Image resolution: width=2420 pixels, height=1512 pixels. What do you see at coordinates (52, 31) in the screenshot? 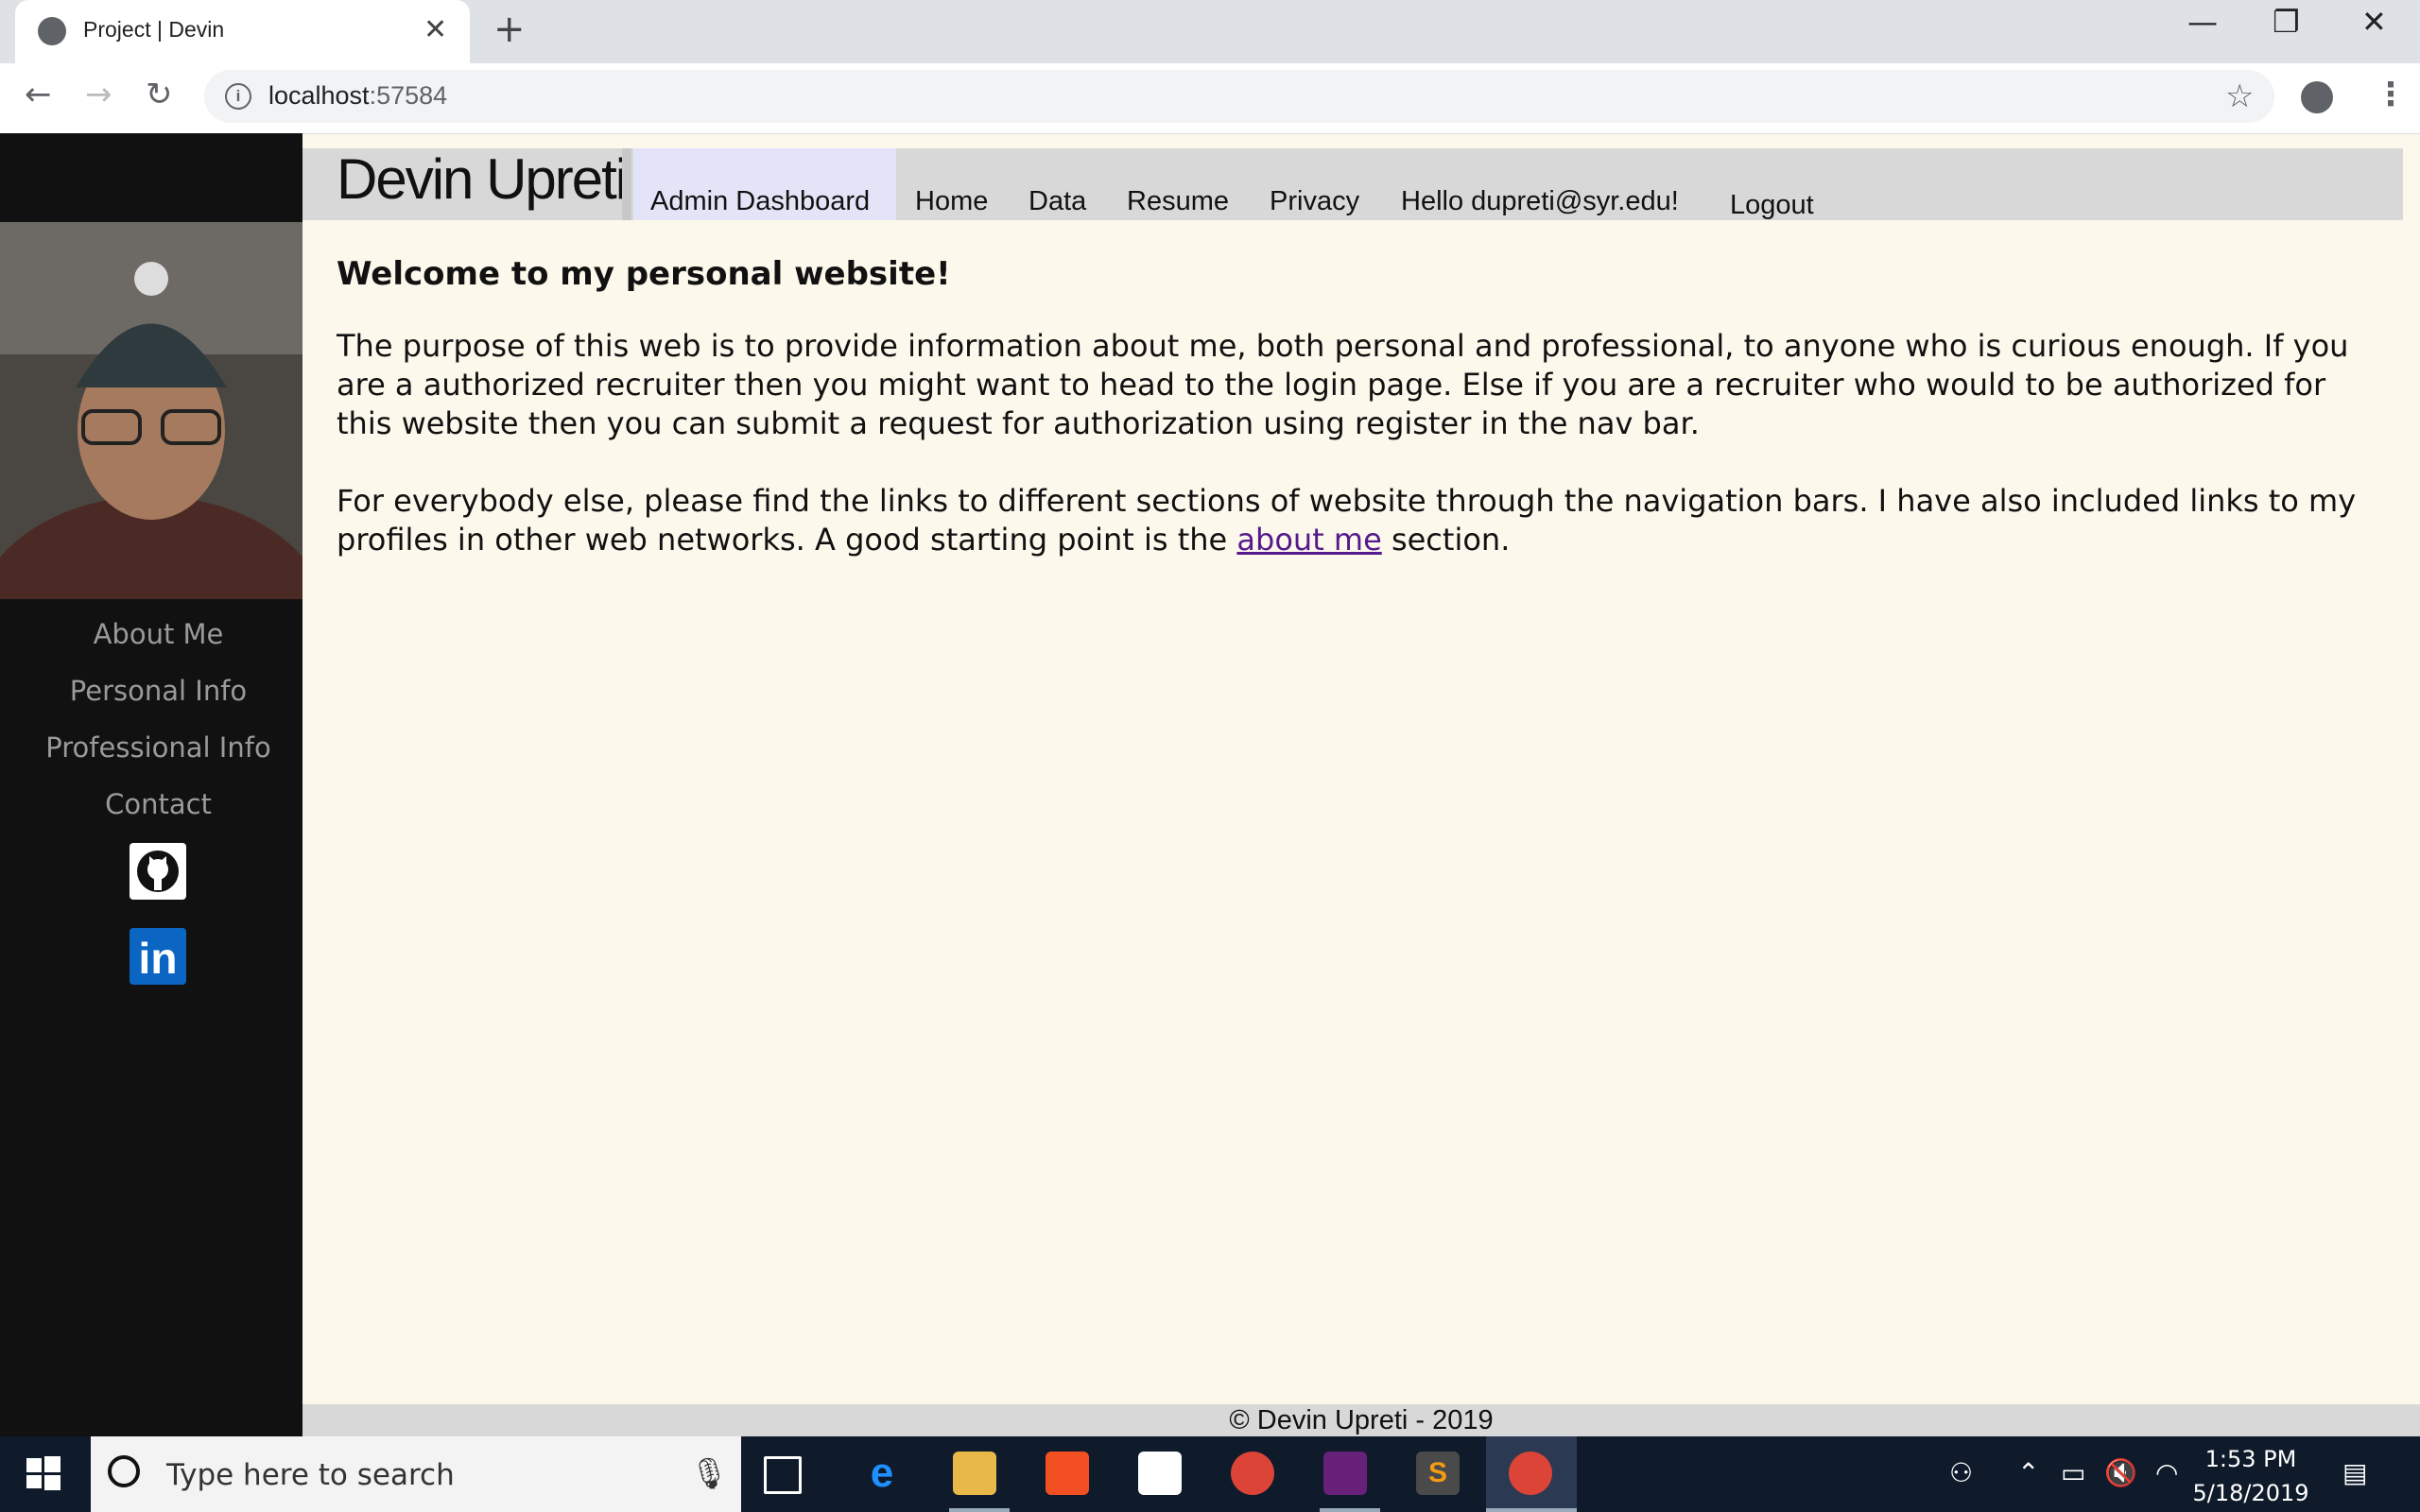
I see `globe-icon` at bounding box center [52, 31].